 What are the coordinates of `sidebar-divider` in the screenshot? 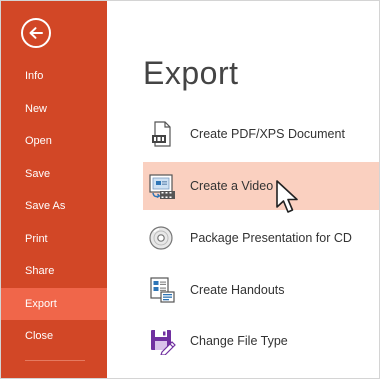 It's located at (55, 360).